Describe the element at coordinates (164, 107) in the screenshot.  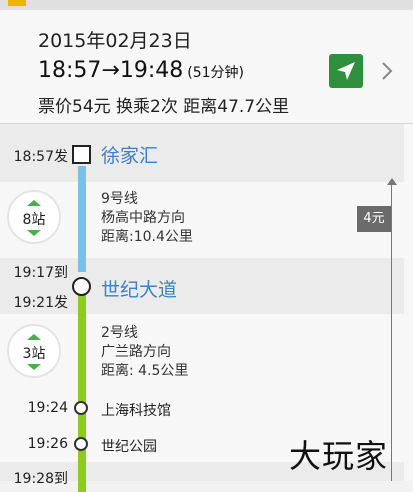
I see `trip-info: 票价54元 换乘2次 距离47.7公里` at that location.